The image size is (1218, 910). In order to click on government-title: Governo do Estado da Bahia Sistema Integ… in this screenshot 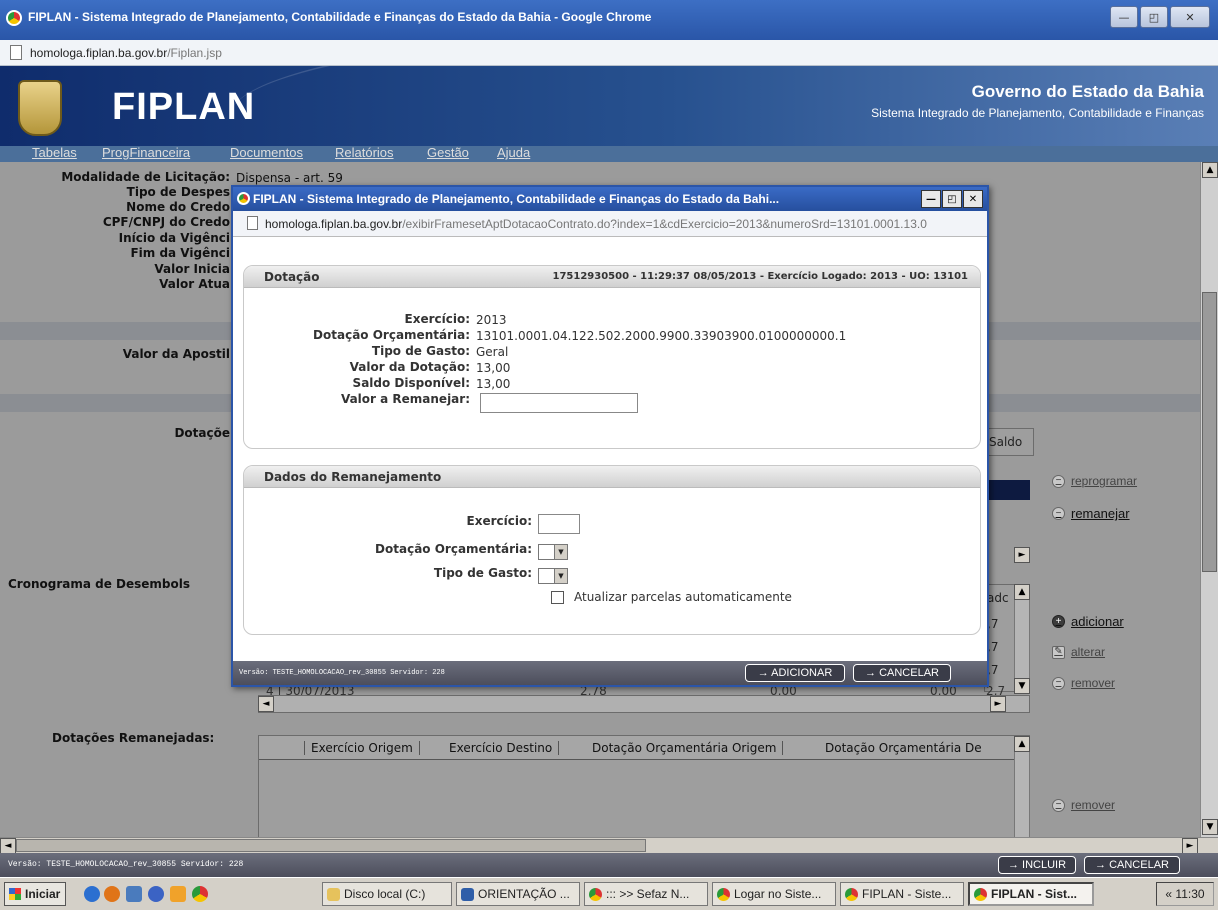, I will do `click(1037, 101)`.